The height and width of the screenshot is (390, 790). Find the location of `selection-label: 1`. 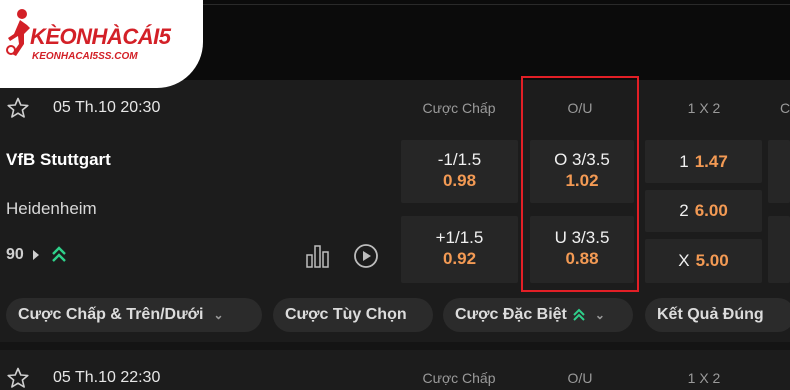

selection-label: 1 is located at coordinates (684, 161).